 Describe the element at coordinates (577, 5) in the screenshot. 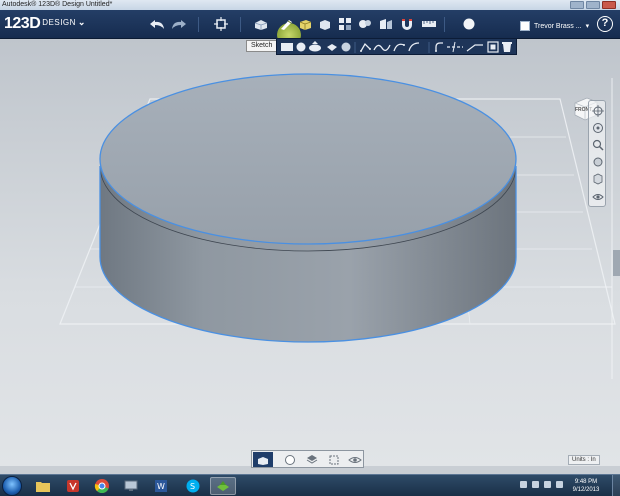

I see `minimize-button` at that location.